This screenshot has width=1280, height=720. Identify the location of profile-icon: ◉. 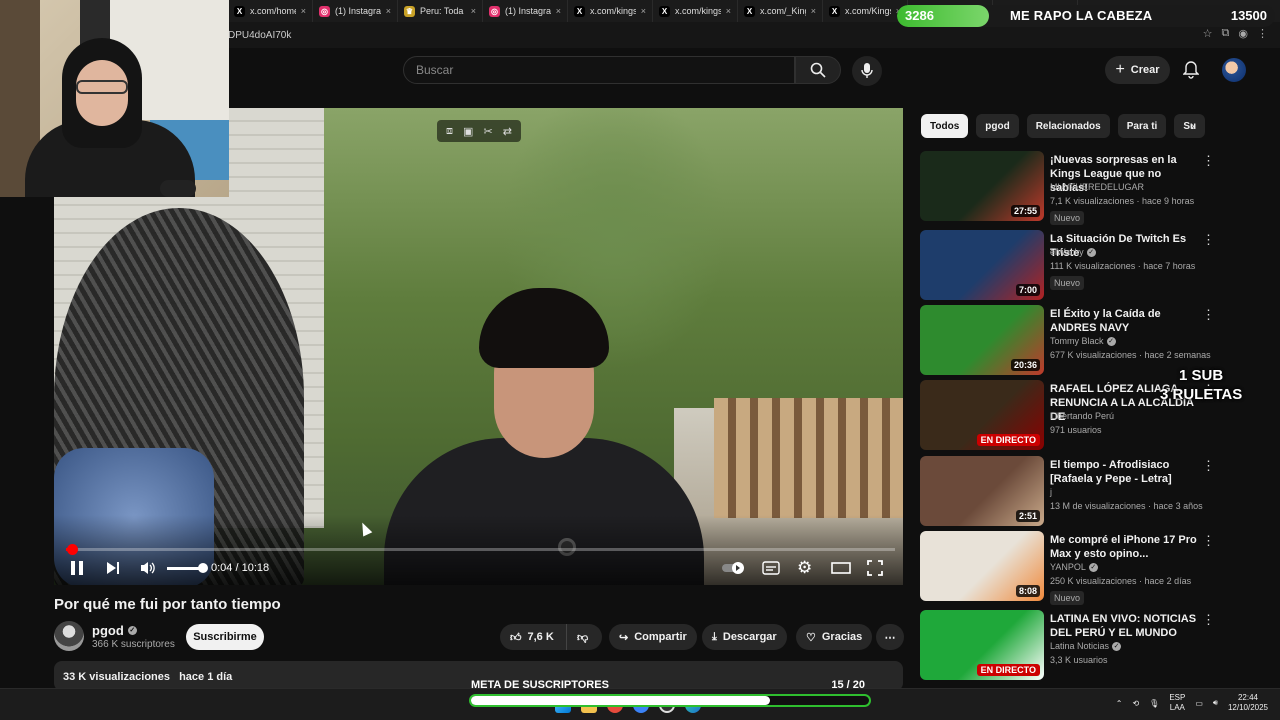
(1243, 33).